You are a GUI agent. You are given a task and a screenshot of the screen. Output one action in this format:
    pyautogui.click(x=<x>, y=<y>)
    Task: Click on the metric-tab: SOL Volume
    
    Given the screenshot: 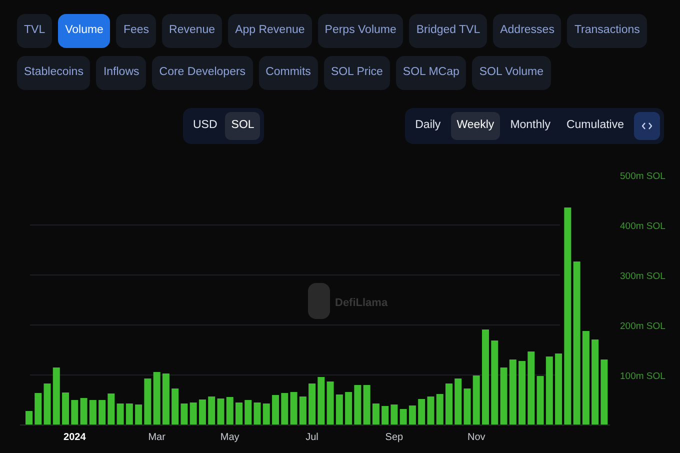 What is the action you would take?
    pyautogui.click(x=511, y=73)
    